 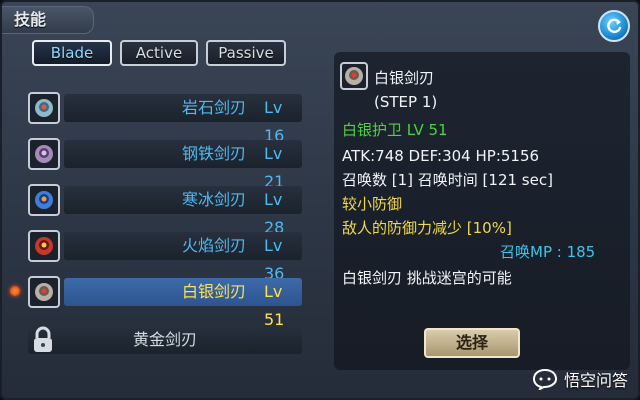 What do you see at coordinates (44, 200) in the screenshot?
I see `ice-blade-icon` at bounding box center [44, 200].